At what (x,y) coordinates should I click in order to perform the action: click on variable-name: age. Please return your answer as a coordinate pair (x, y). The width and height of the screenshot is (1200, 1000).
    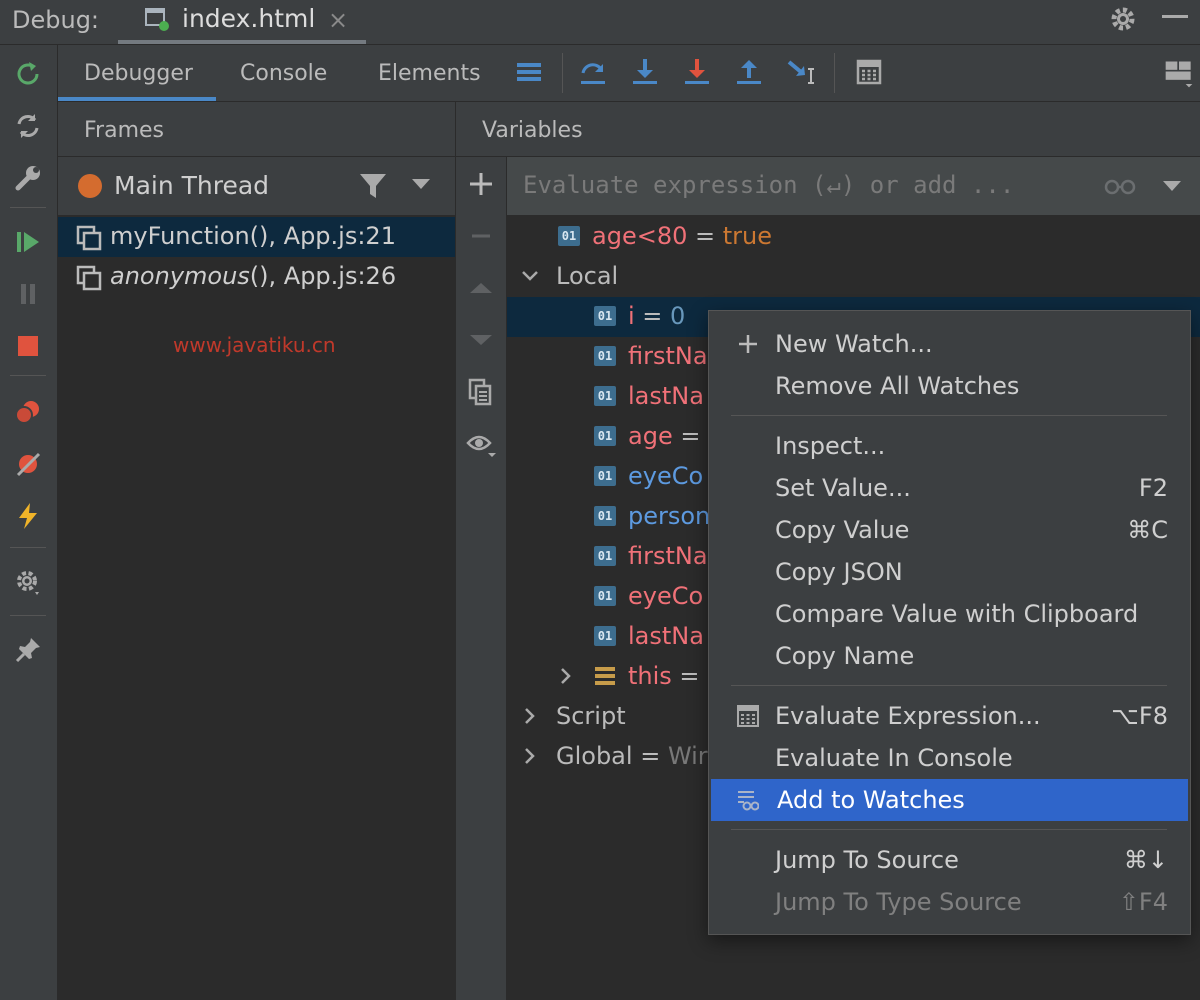
    Looking at the image, I should click on (650, 436).